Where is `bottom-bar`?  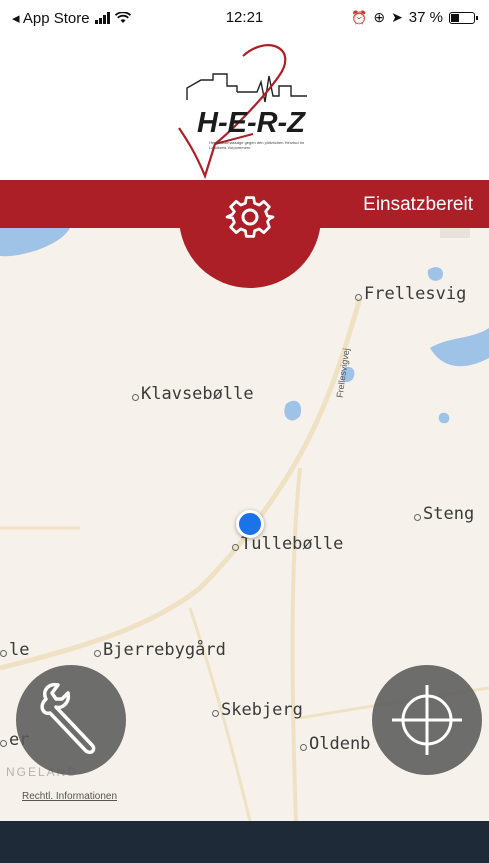
bottom-bar is located at coordinates (244, 842).